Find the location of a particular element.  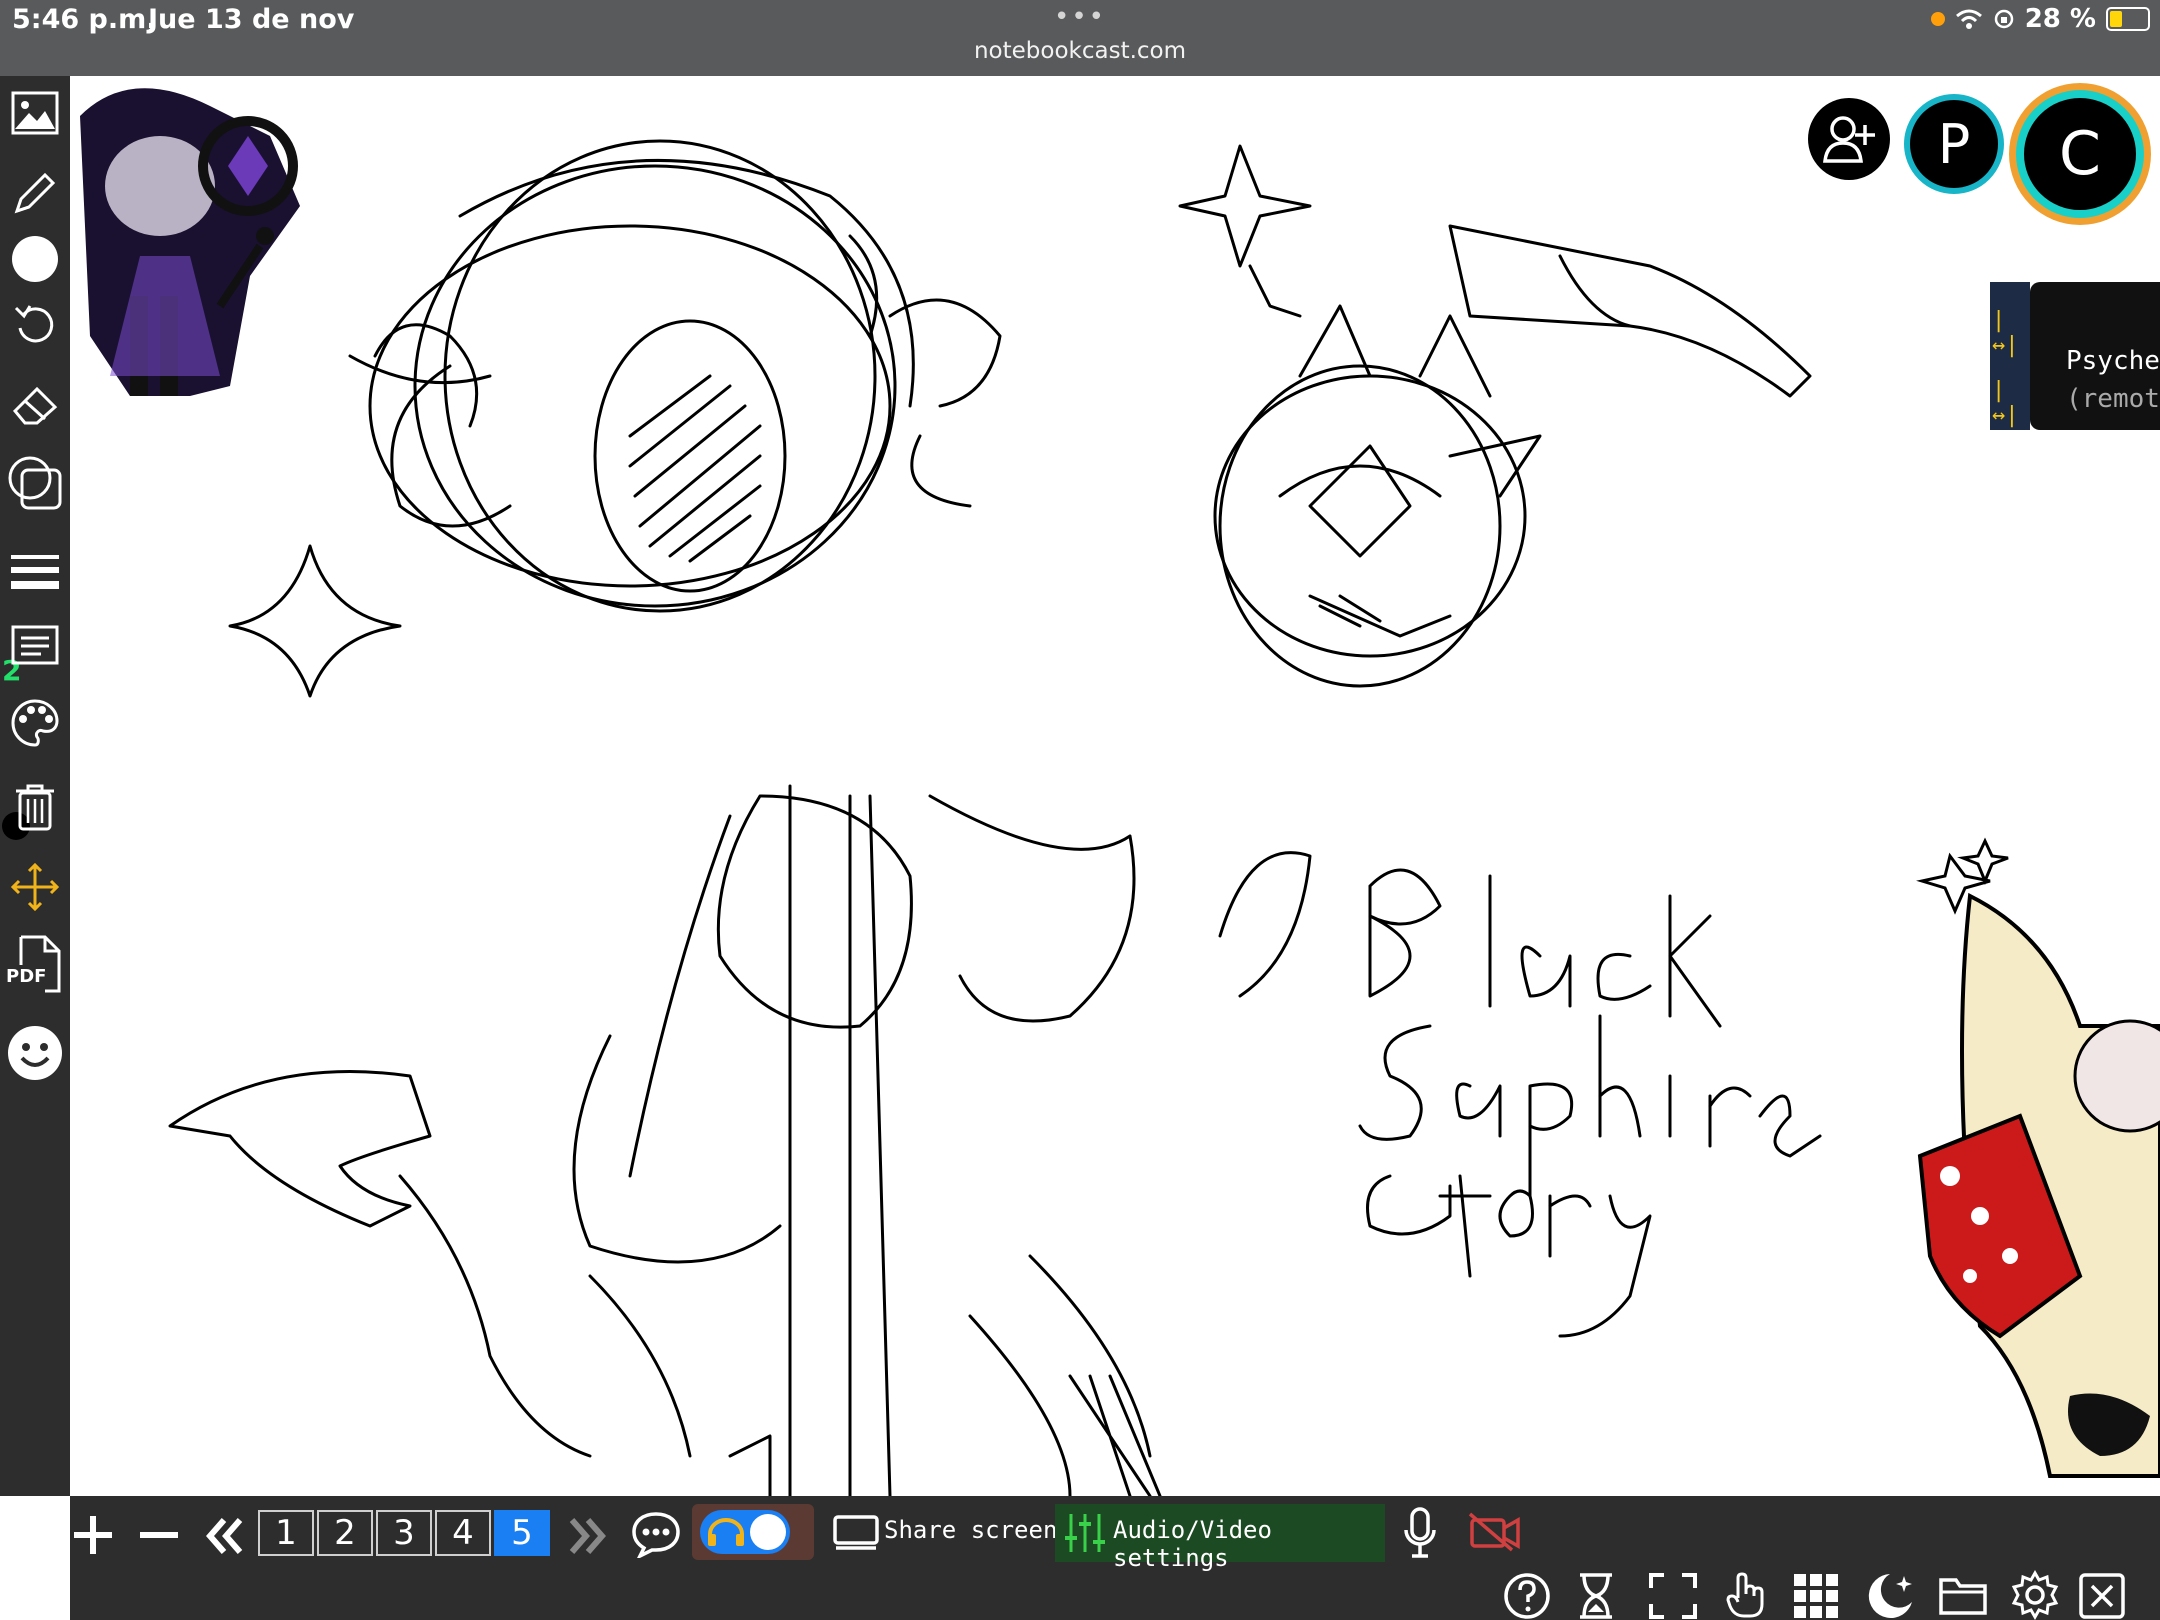

av-settings-label: Audio/Video settings is located at coordinates (1192, 1544).